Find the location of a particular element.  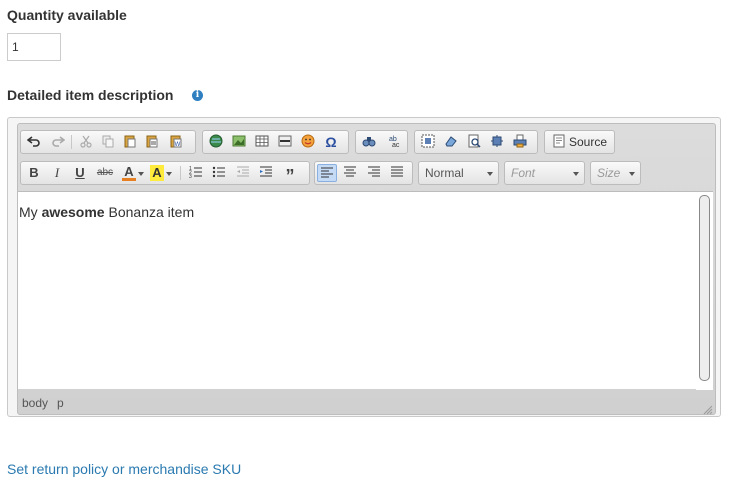

align-right-icon is located at coordinates (374, 173).